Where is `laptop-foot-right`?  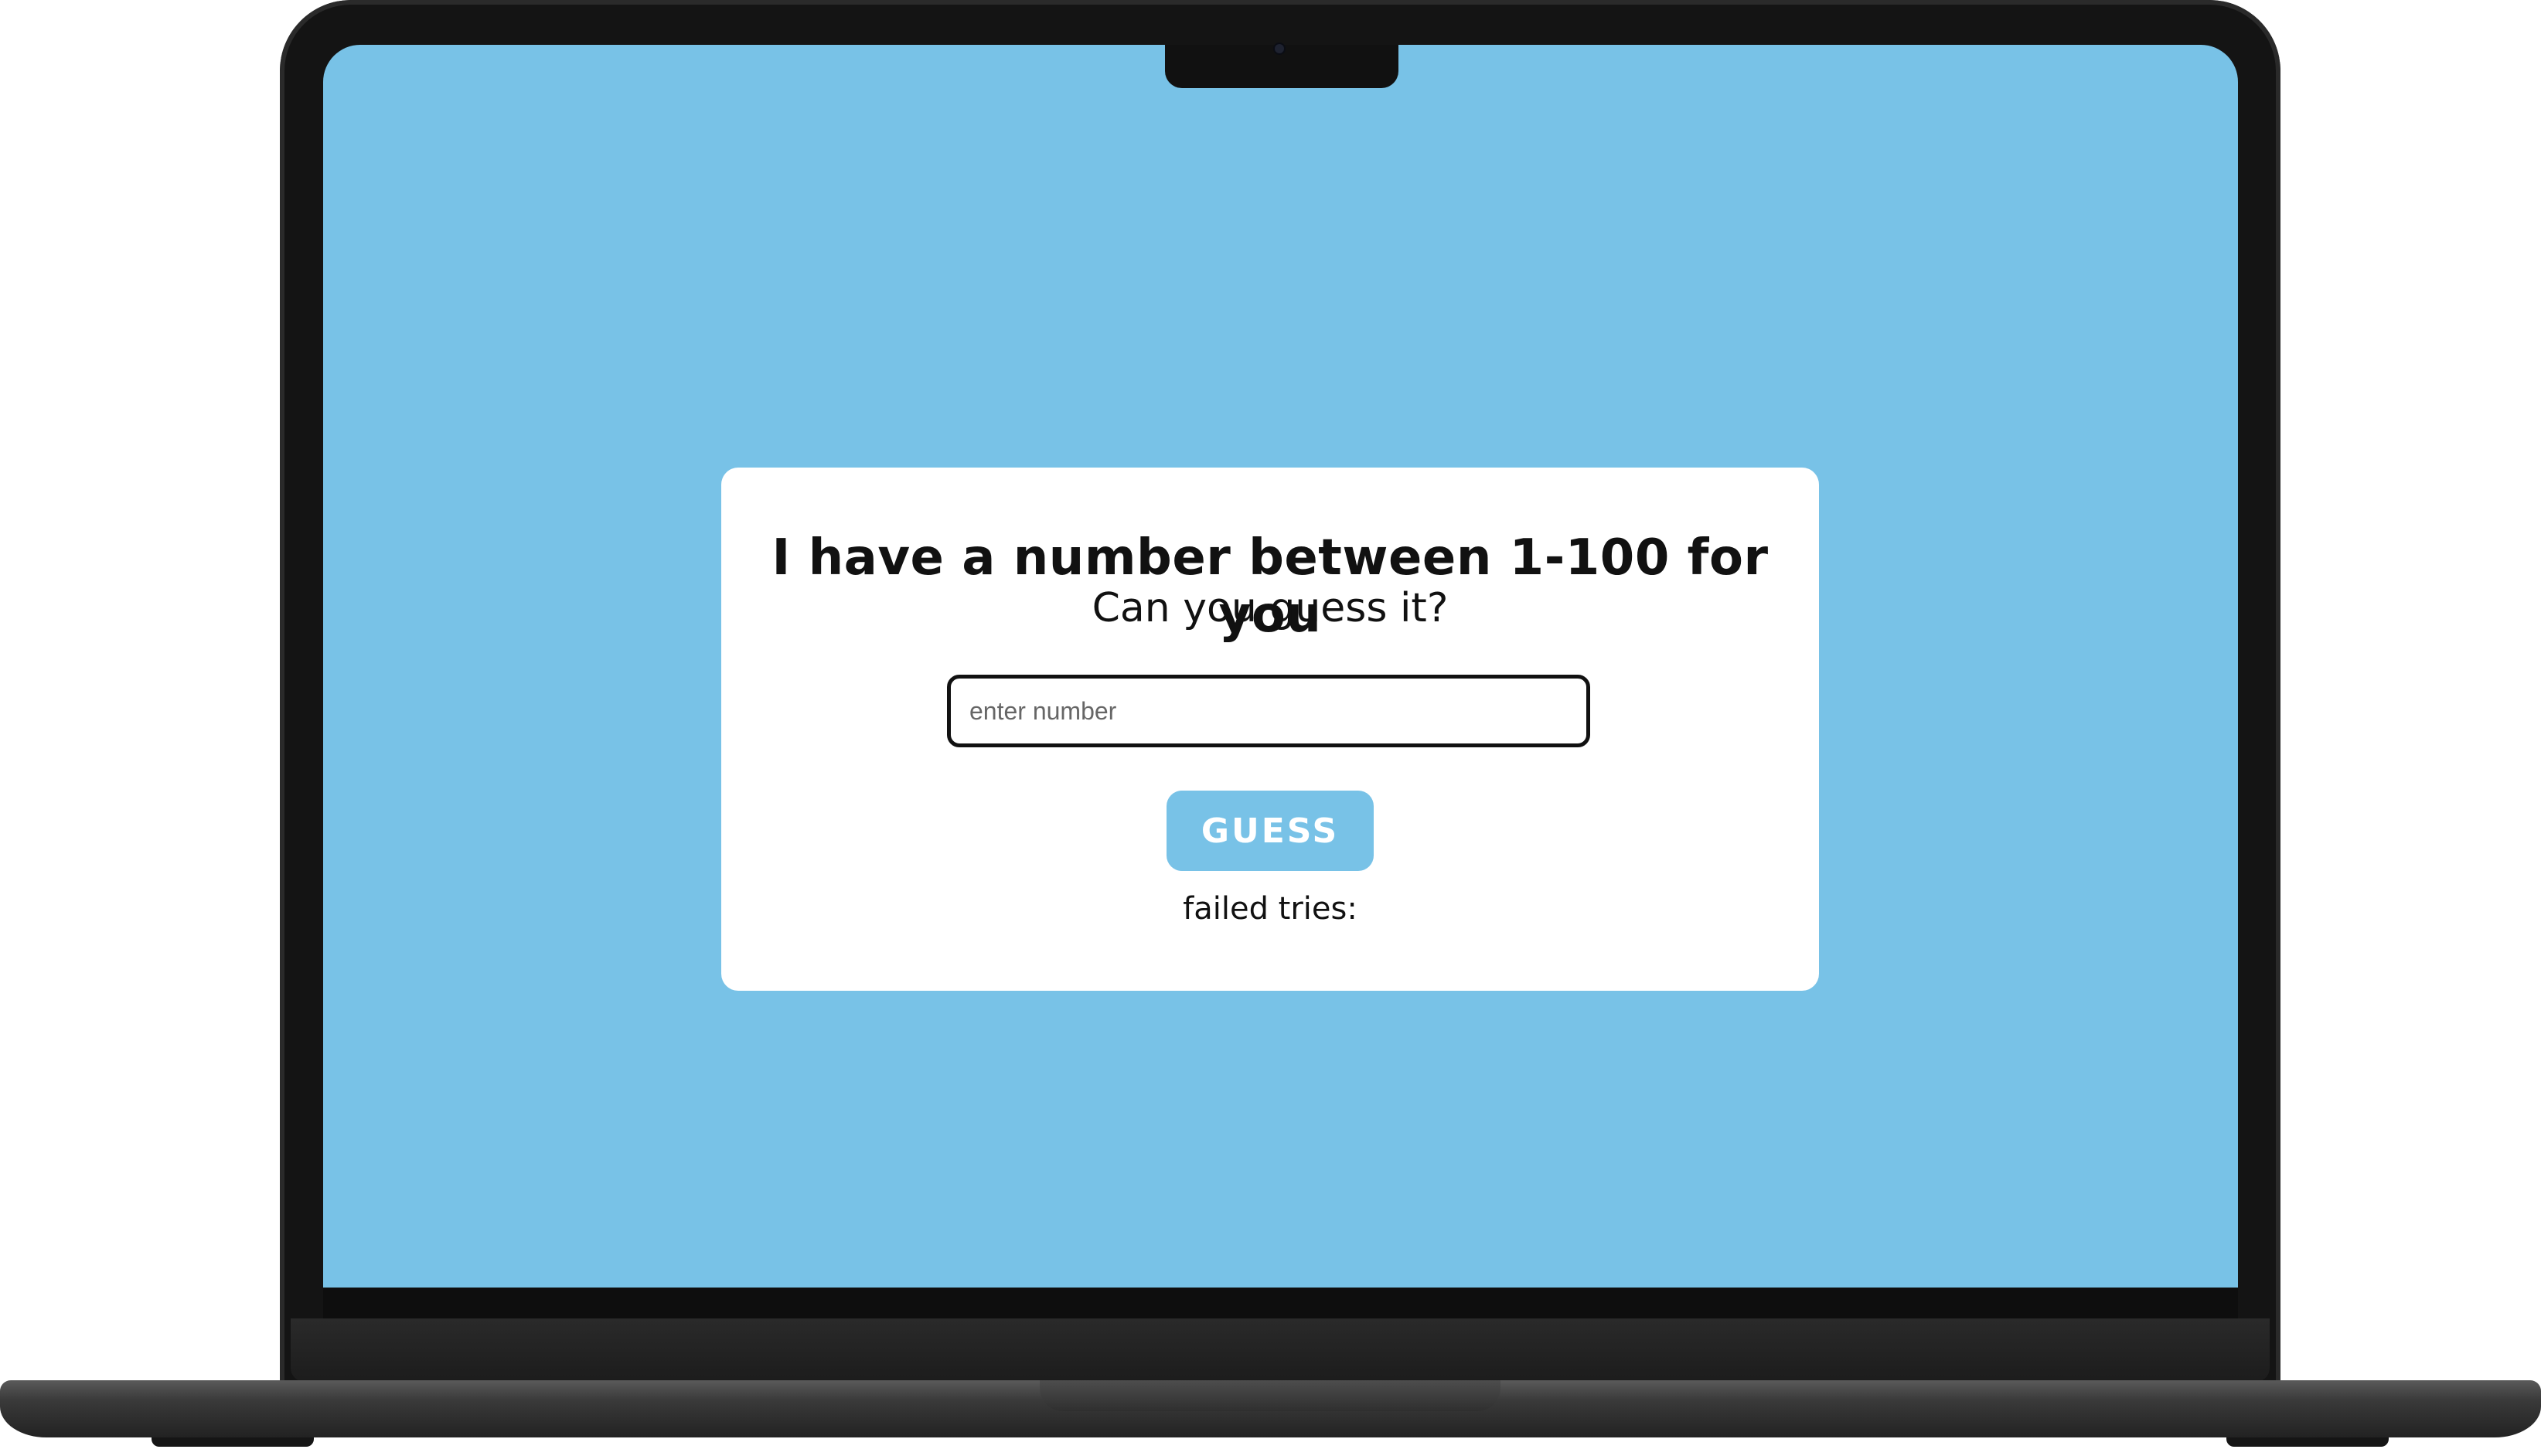 laptop-foot-right is located at coordinates (2307, 1442).